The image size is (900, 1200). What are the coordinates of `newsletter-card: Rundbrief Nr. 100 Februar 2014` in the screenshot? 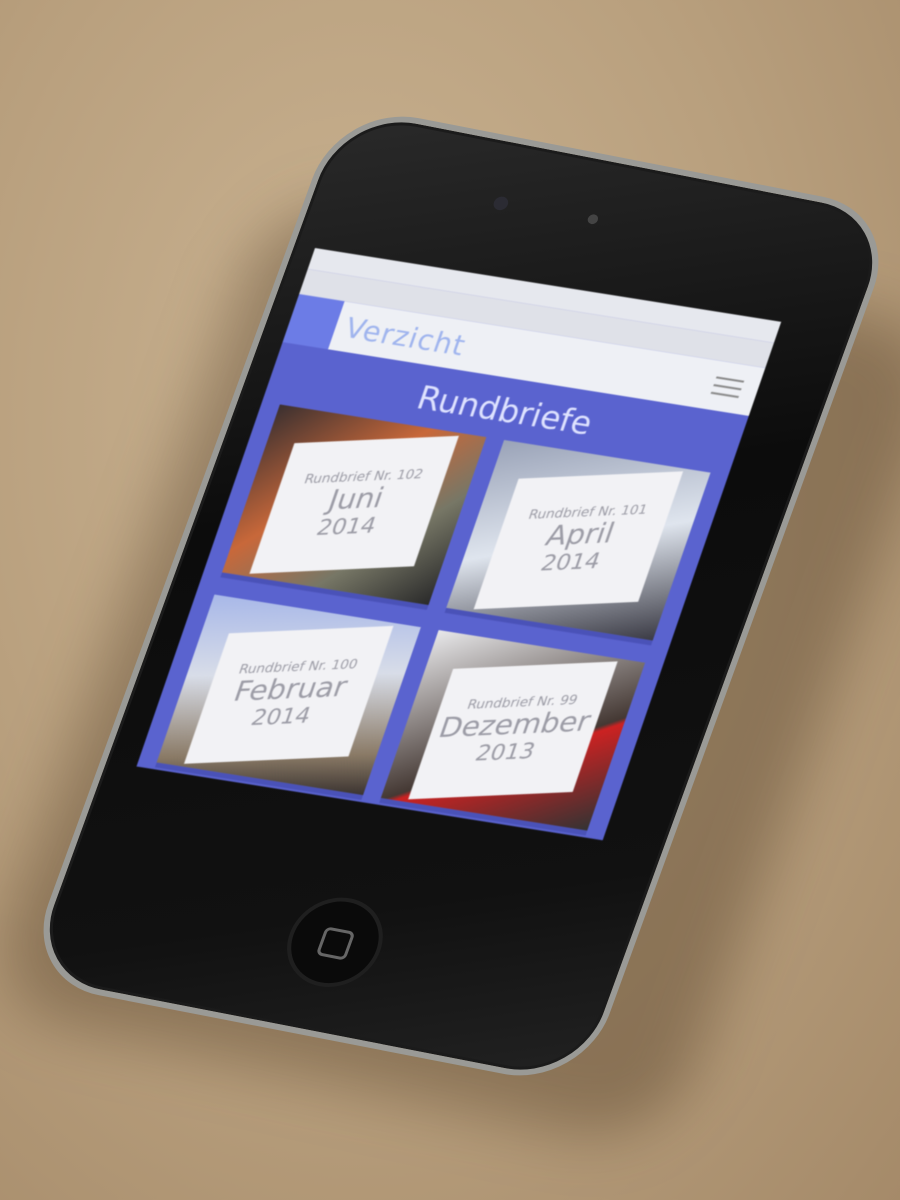 It's located at (287, 697).